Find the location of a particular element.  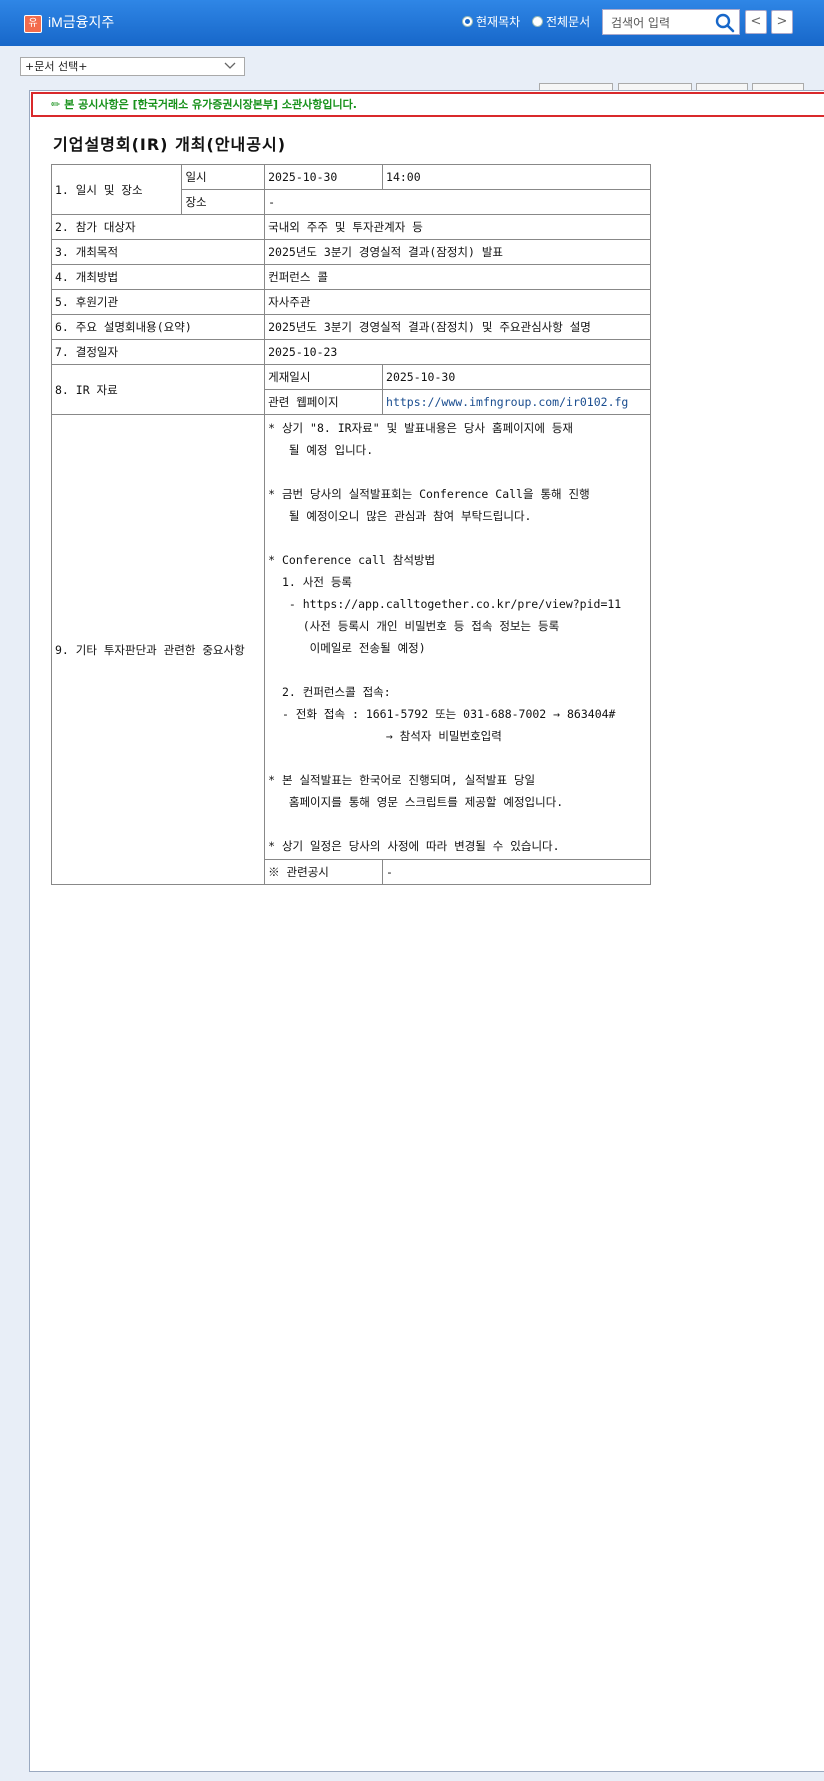

event-date: 2025-10-30 is located at coordinates (324, 177).